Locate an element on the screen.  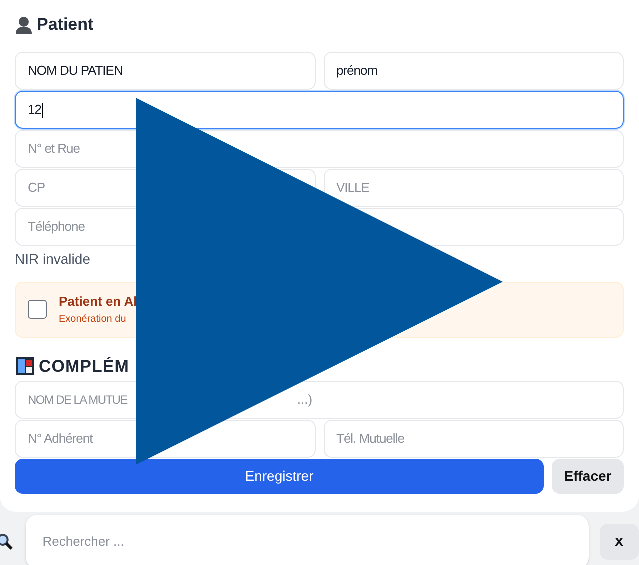
input-field: VILLE is located at coordinates (474, 187).